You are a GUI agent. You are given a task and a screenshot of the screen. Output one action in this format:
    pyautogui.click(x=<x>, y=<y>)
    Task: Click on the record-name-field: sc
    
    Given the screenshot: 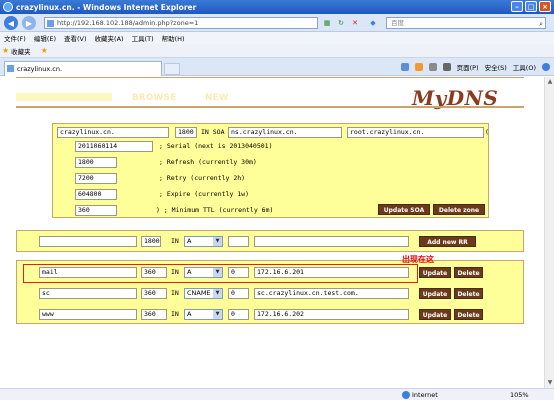 What is the action you would take?
    pyautogui.click(x=88, y=293)
    